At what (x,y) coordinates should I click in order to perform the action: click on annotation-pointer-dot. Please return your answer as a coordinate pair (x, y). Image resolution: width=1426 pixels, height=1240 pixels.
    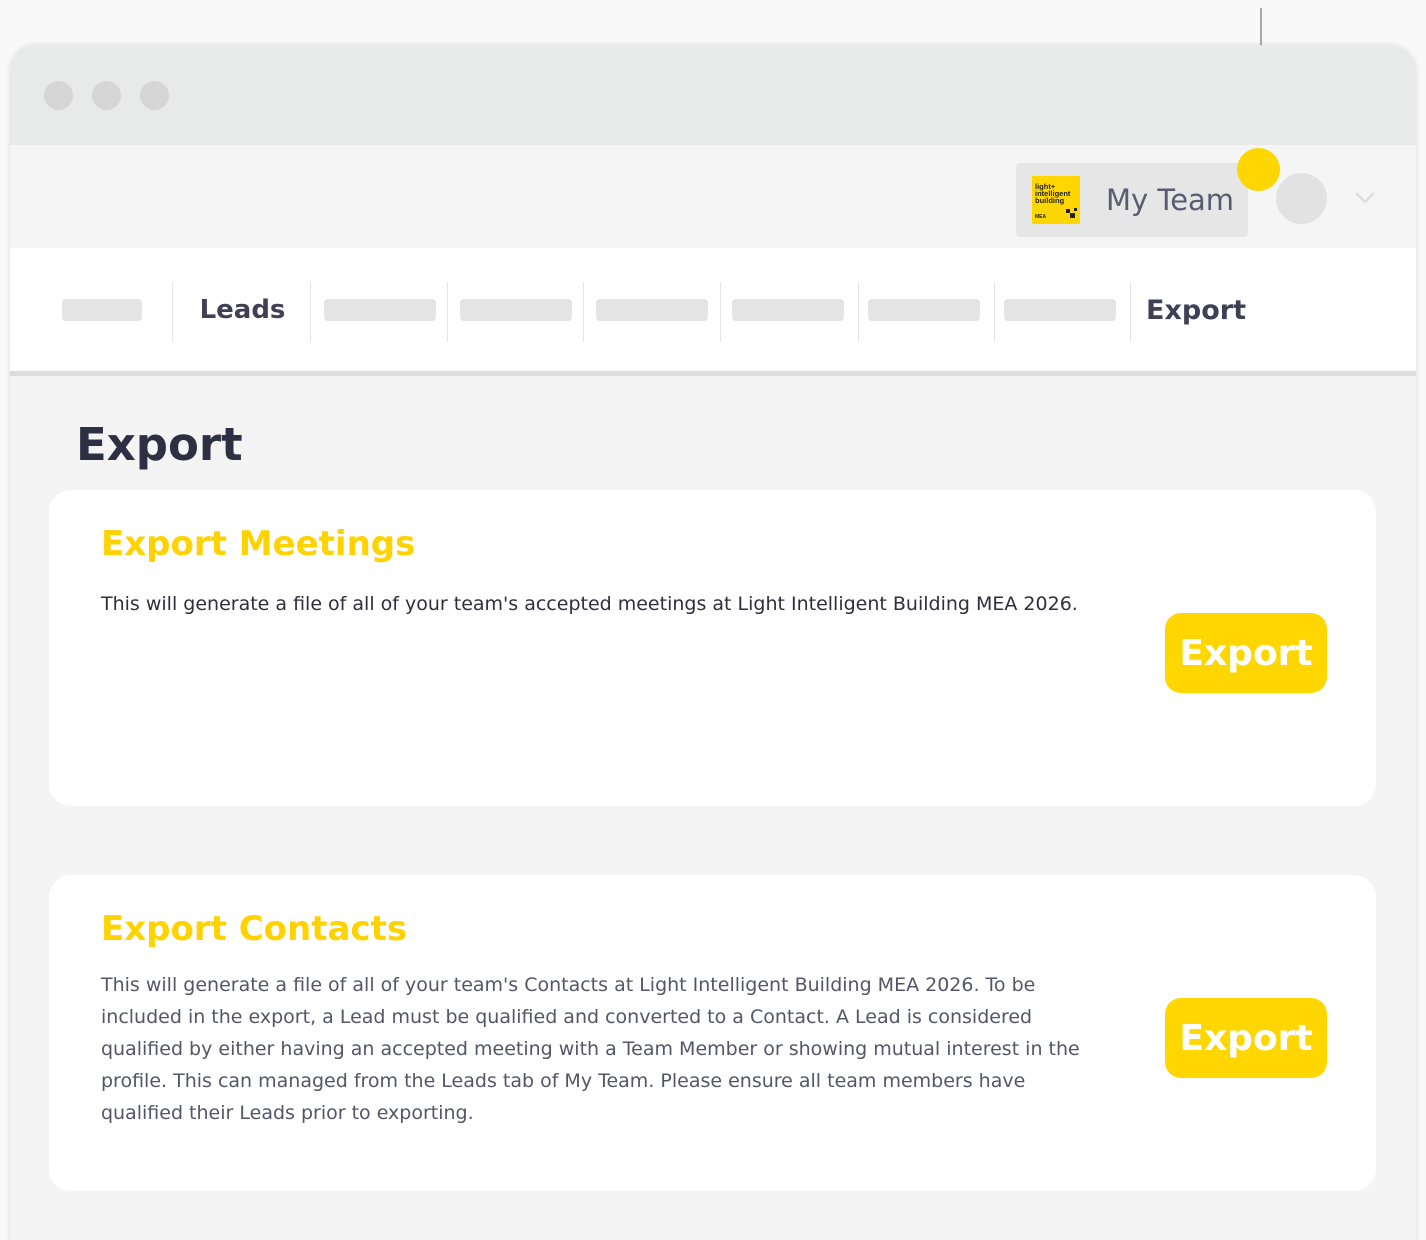
    Looking at the image, I should click on (1258, 169).